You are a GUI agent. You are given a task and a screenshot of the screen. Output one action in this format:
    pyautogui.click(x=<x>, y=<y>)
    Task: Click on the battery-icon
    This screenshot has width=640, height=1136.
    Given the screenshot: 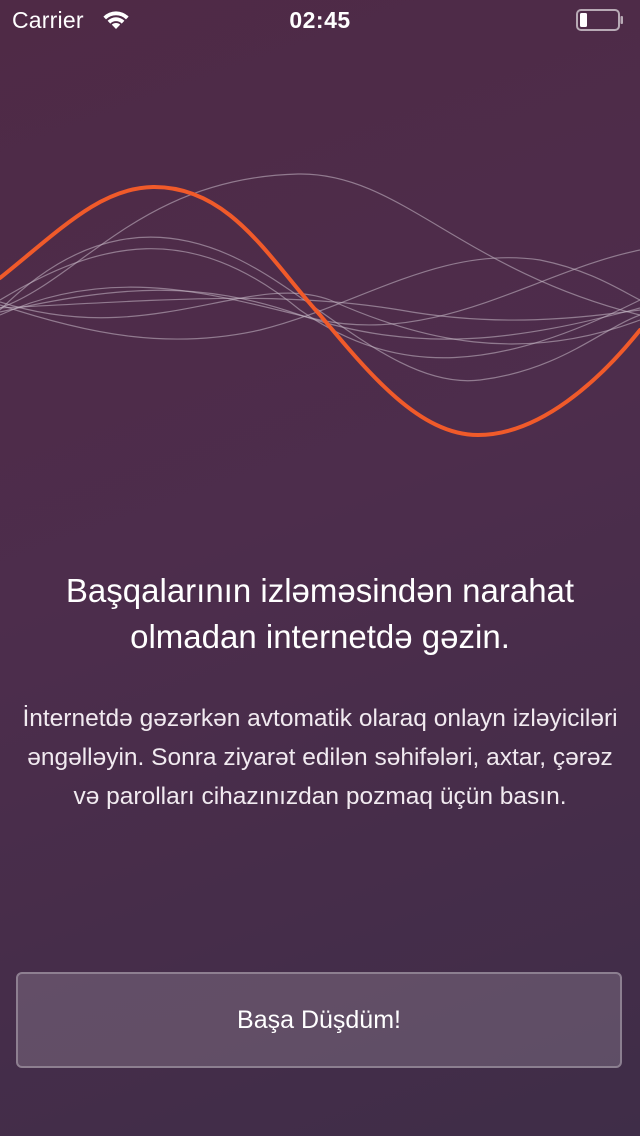 What is the action you would take?
    pyautogui.click(x=599, y=20)
    